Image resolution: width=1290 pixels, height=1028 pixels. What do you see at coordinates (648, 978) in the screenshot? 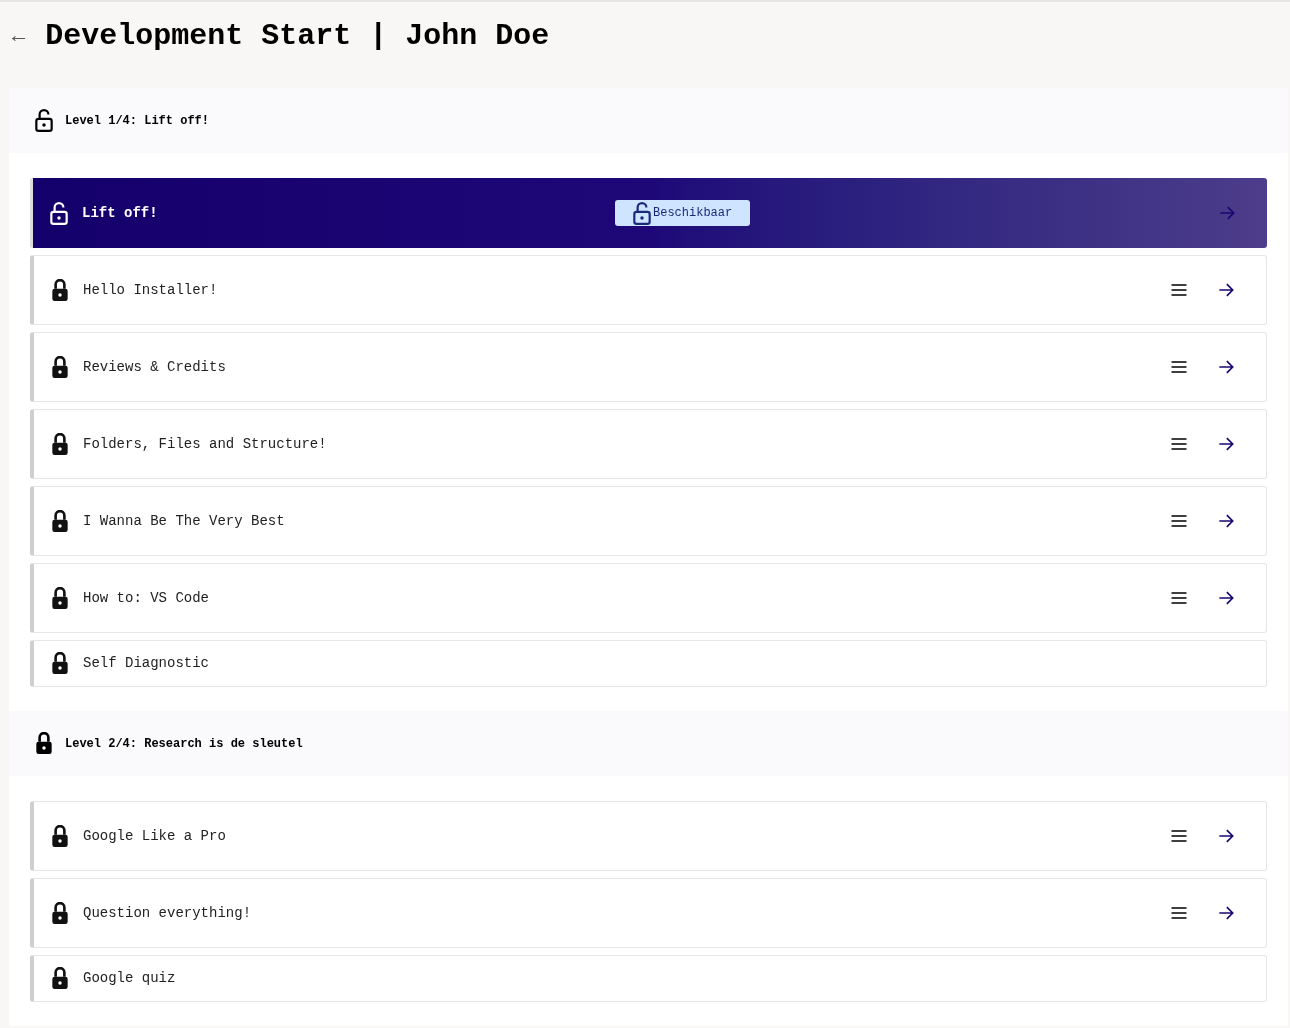
I see `lesson-row: Google quiz` at bounding box center [648, 978].